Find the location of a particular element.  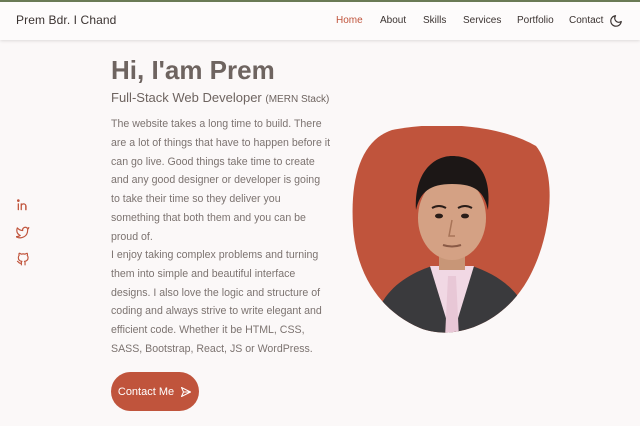

hero-role-note: (MERN Stack) is located at coordinates (297, 99).